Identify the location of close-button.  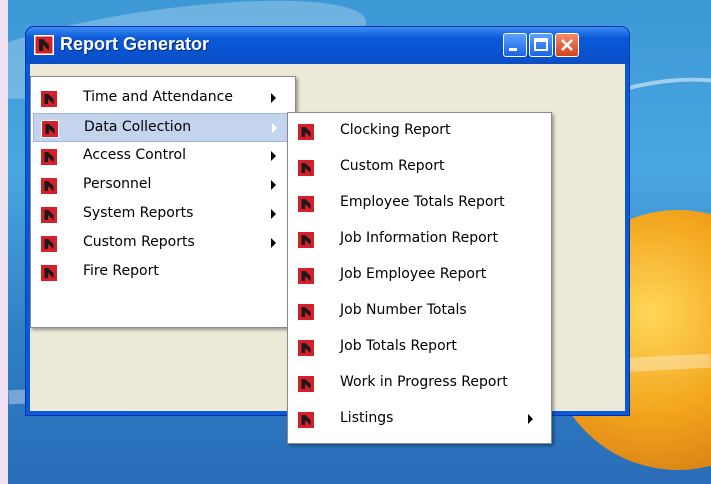
(567, 45).